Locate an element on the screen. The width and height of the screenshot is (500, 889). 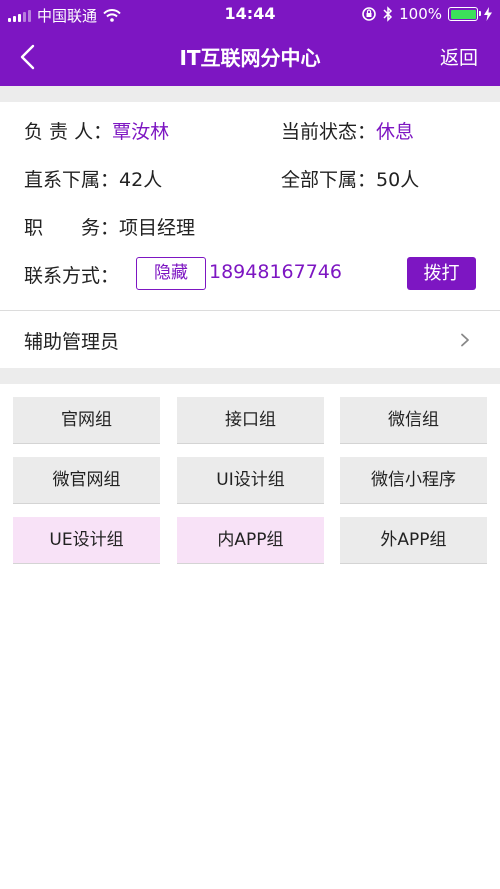
manager-name: 覃汝林 is located at coordinates (141, 132).